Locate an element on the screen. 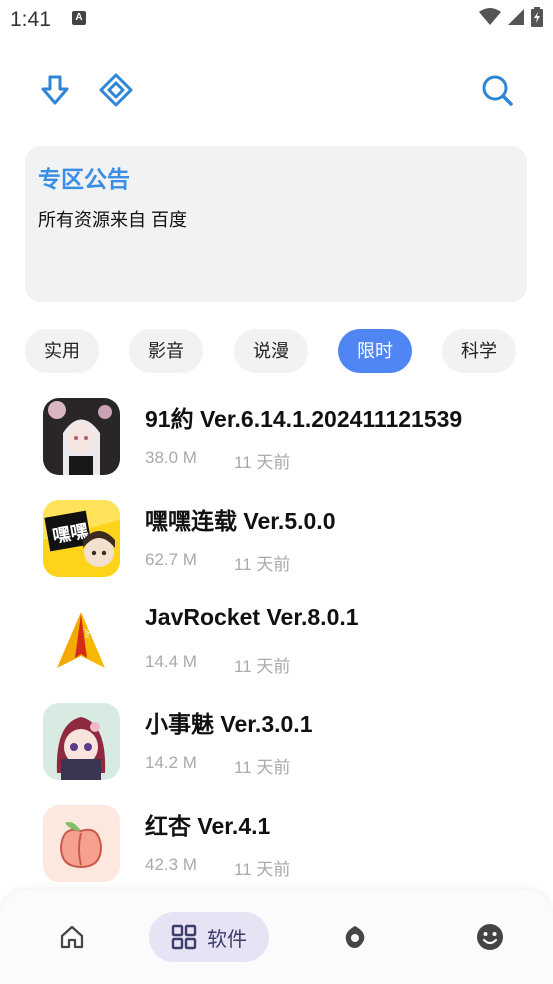 Image resolution: width=553 pixels, height=984 pixels. app-list-item: JAV JavRocket Ver.8.0.1 14.4 M 11 天前 is located at coordinates (276, 644).